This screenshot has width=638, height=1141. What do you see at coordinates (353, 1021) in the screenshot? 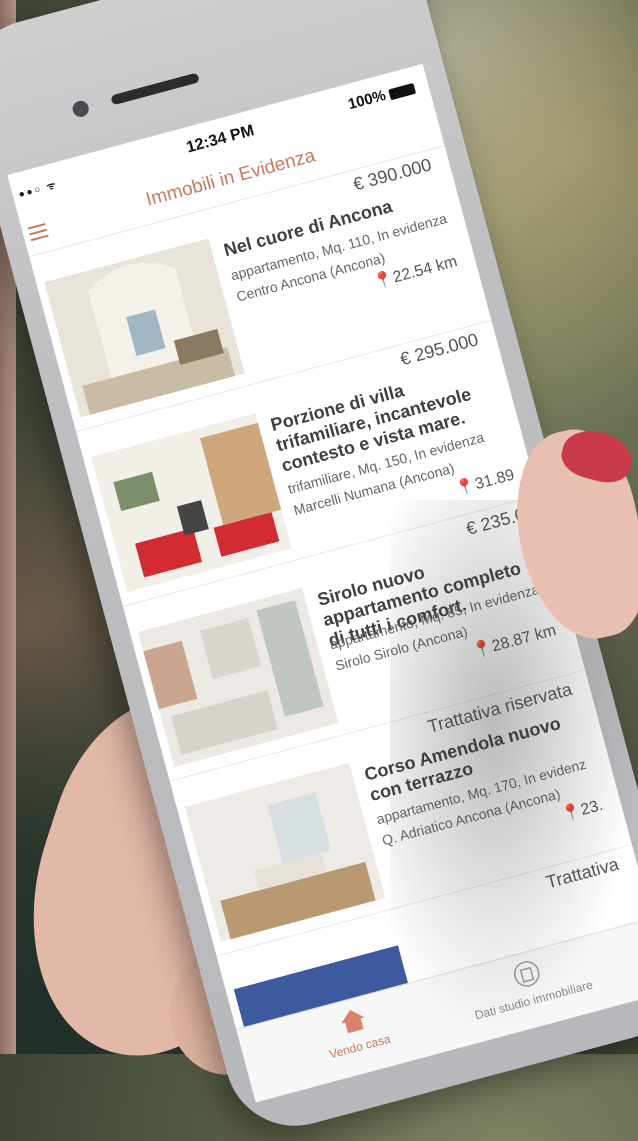
I see `house-icon` at bounding box center [353, 1021].